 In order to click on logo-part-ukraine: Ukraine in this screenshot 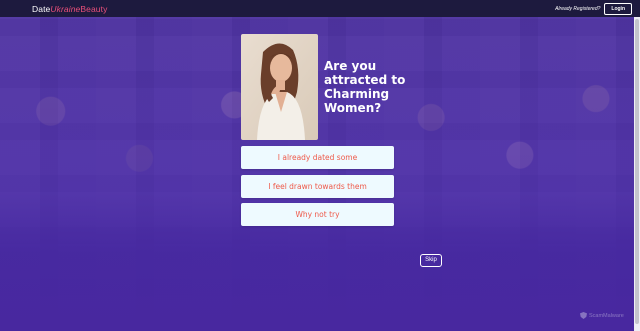, I will do `click(65, 8)`.